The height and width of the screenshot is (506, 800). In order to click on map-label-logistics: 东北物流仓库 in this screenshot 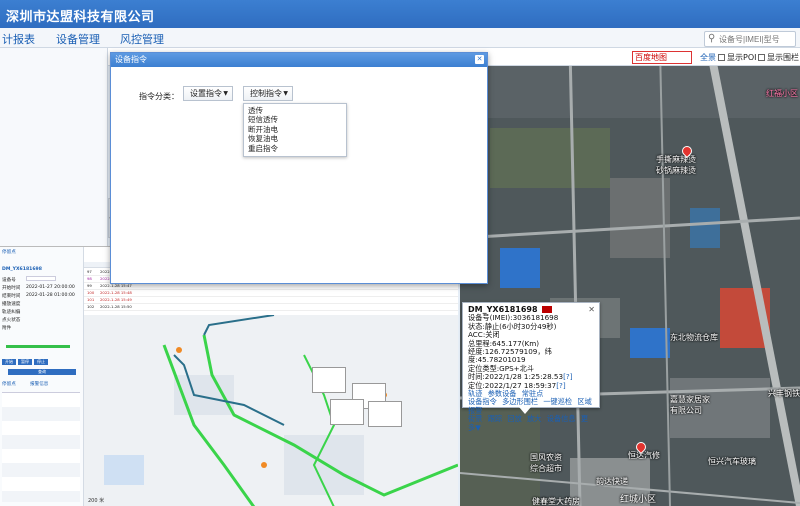, I will do `click(694, 337)`.